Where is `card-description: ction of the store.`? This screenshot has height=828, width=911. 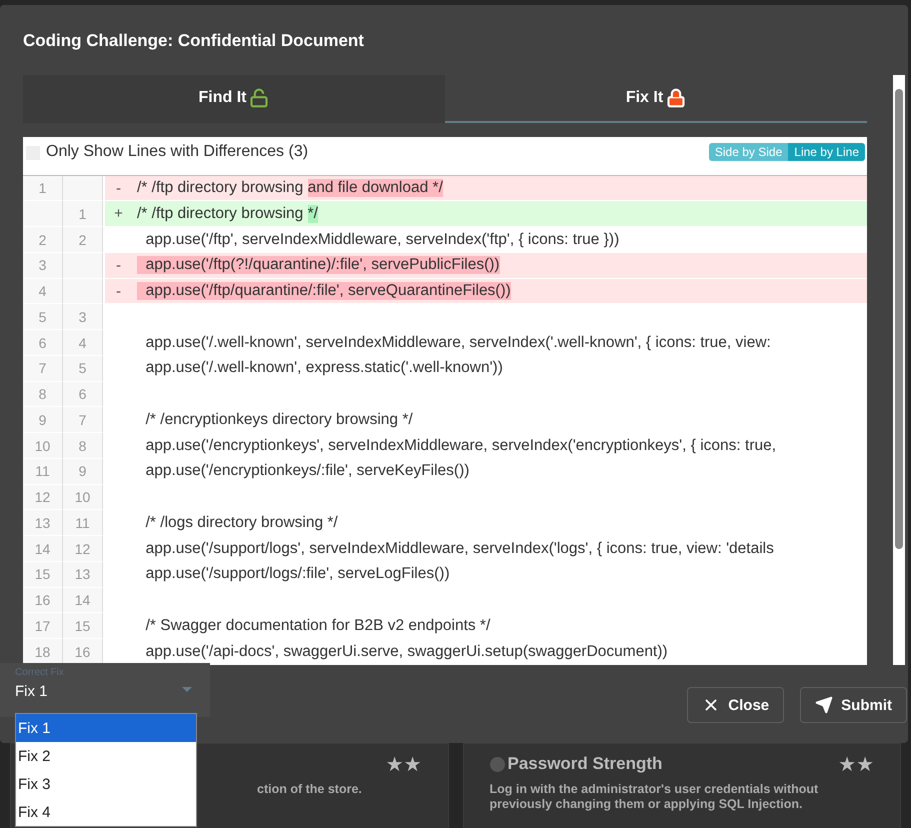 card-description: ction of the store. is located at coordinates (309, 789).